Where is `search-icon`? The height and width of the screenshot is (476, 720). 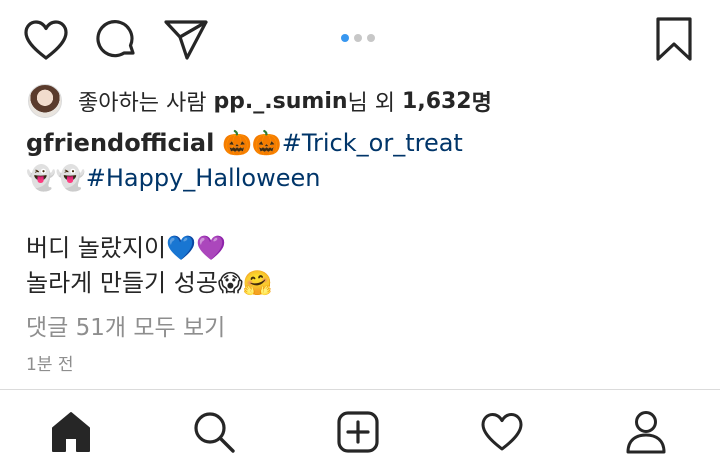
search-icon is located at coordinates (214, 432).